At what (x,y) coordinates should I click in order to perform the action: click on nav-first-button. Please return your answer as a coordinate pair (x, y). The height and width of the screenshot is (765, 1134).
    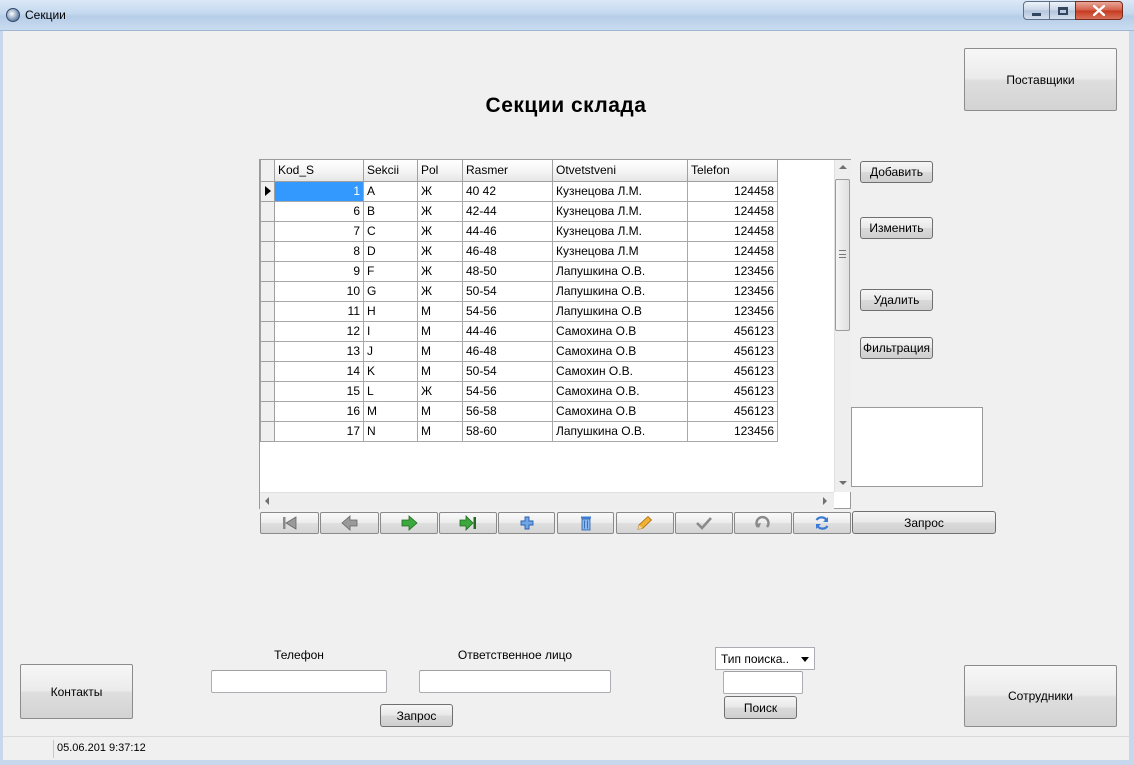
    Looking at the image, I should click on (289, 523).